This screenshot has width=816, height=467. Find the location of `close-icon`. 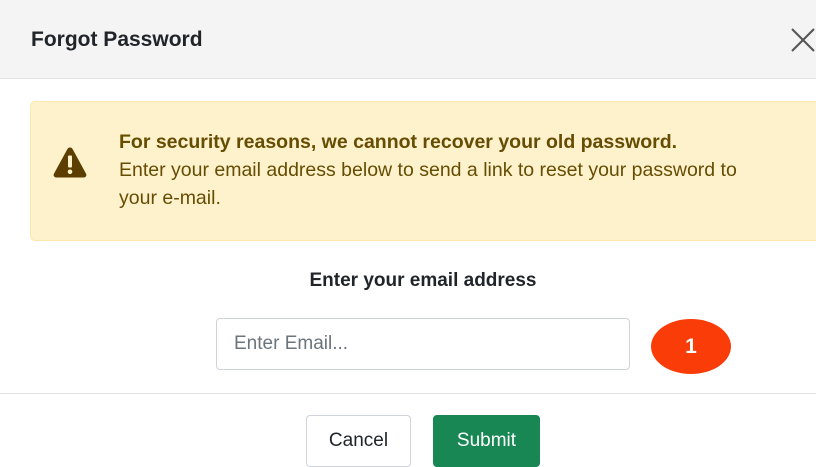

close-icon is located at coordinates (802, 40).